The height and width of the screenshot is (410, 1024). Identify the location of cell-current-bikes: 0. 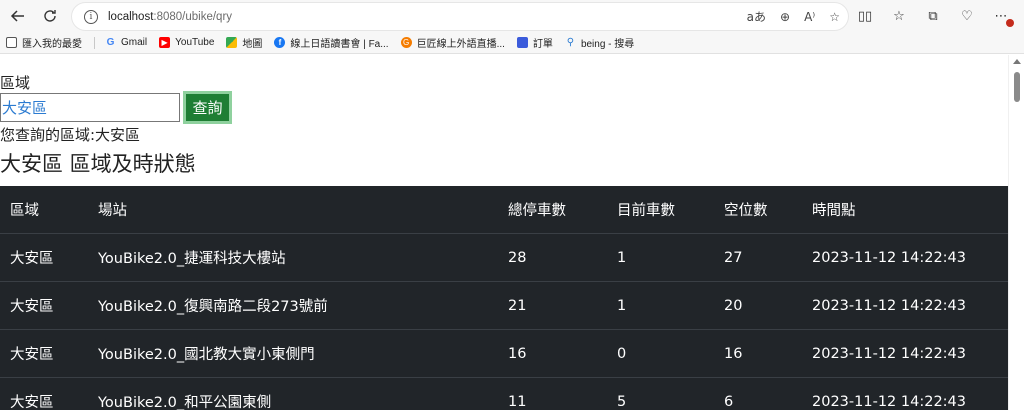
(622, 353).